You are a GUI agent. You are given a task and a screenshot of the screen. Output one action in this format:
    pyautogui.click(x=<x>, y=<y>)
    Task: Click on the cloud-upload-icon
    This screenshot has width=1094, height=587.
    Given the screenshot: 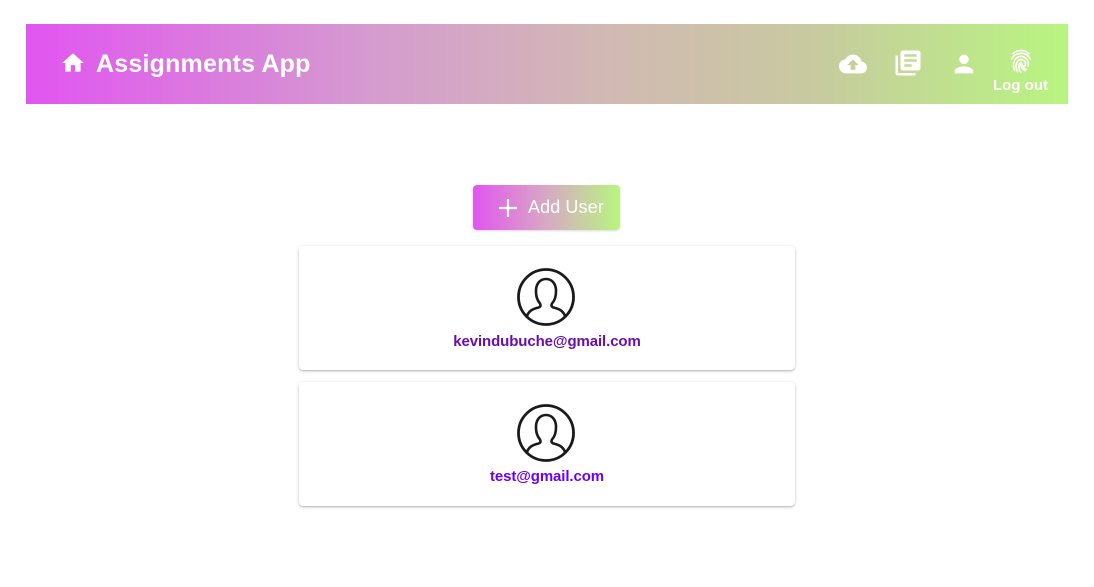 What is the action you would take?
    pyautogui.click(x=853, y=64)
    